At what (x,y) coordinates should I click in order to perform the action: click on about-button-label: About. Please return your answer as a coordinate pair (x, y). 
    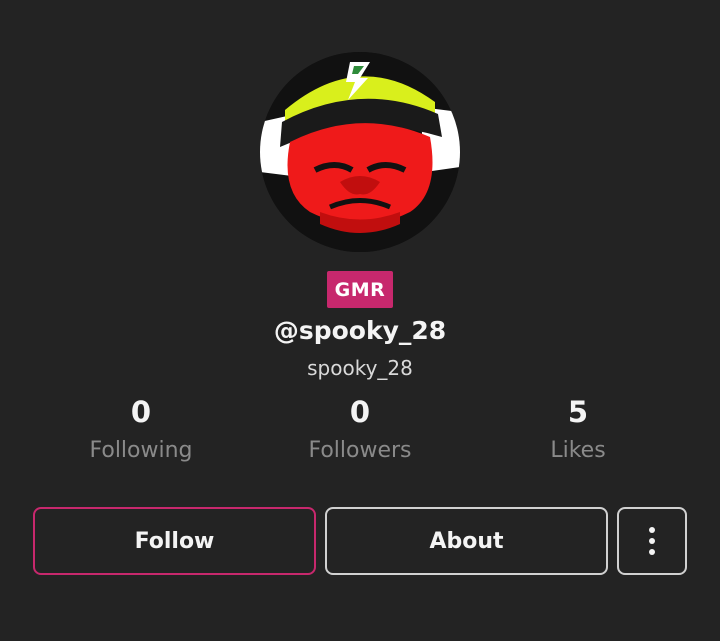
    Looking at the image, I should click on (466, 541).